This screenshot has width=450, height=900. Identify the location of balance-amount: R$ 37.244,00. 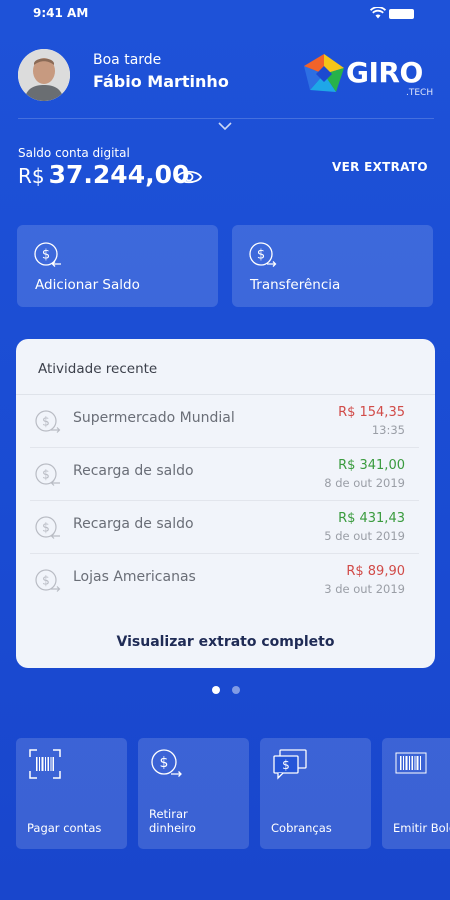
(103, 177).